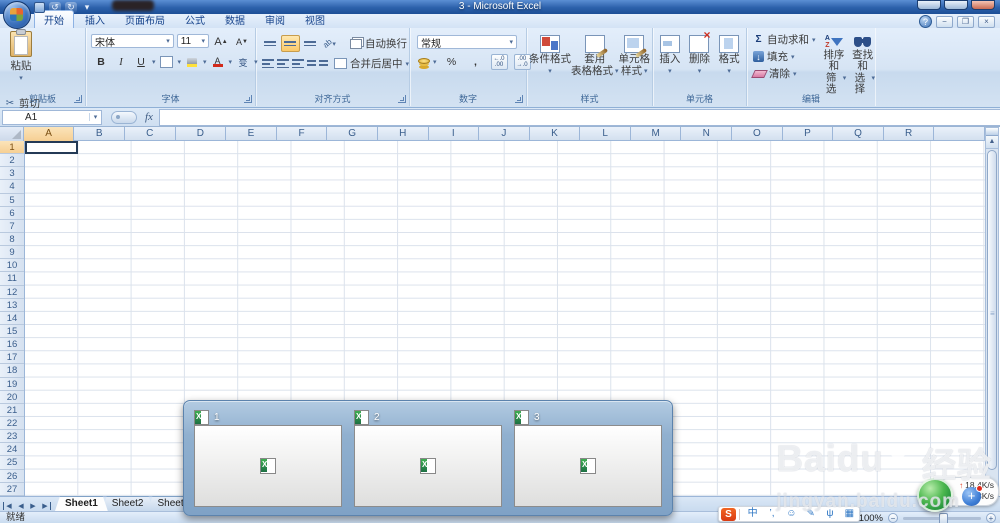 Image resolution: width=1000 pixels, height=523 pixels. I want to click on save-icon, so click(39, 7).